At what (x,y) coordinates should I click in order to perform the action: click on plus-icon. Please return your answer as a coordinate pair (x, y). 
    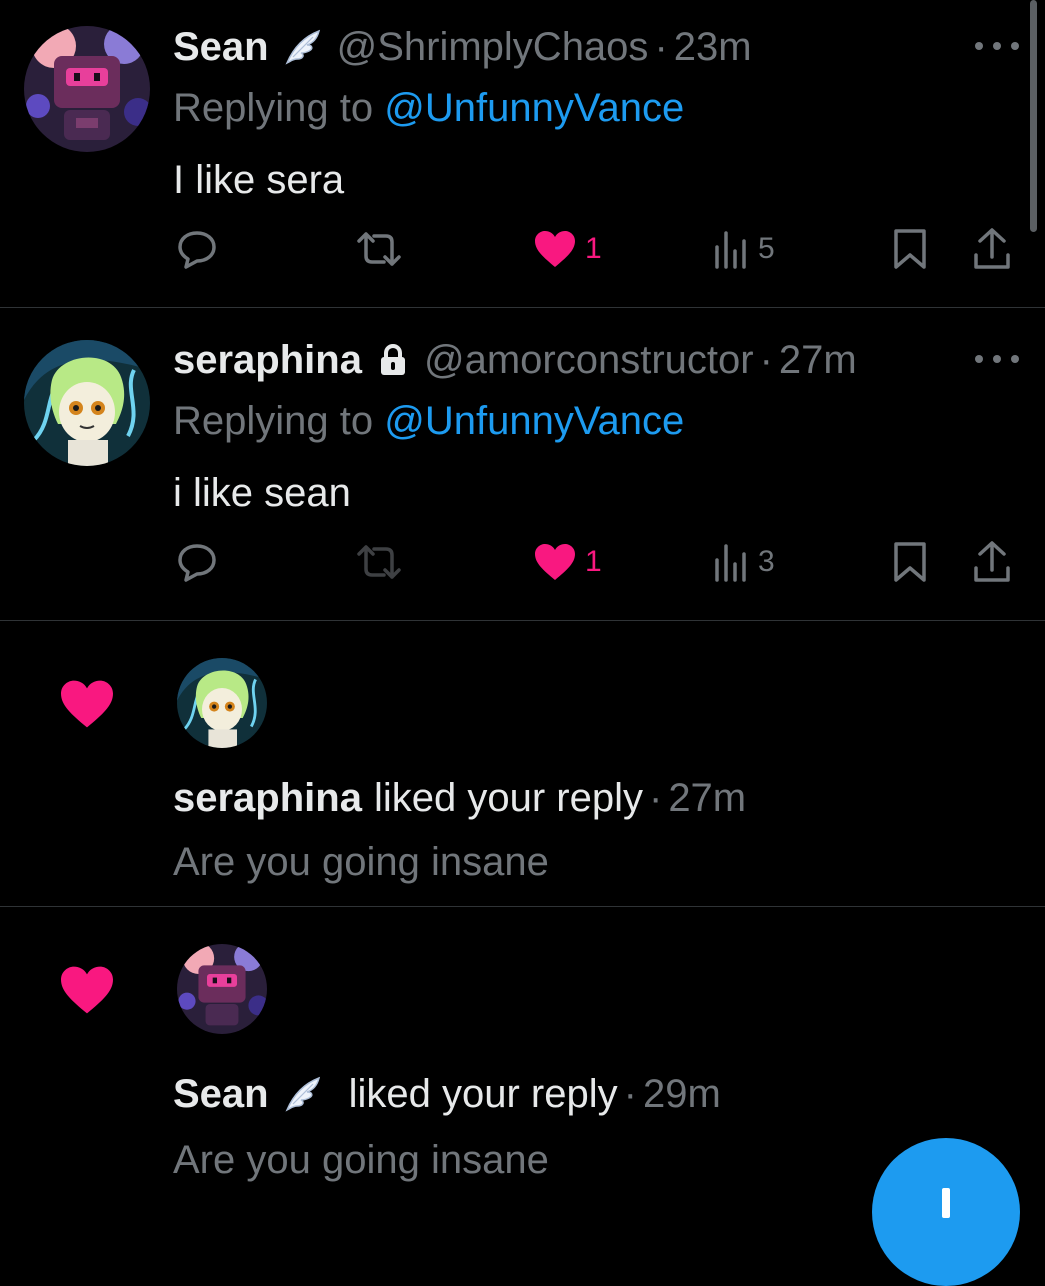
    Looking at the image, I should click on (946, 1203).